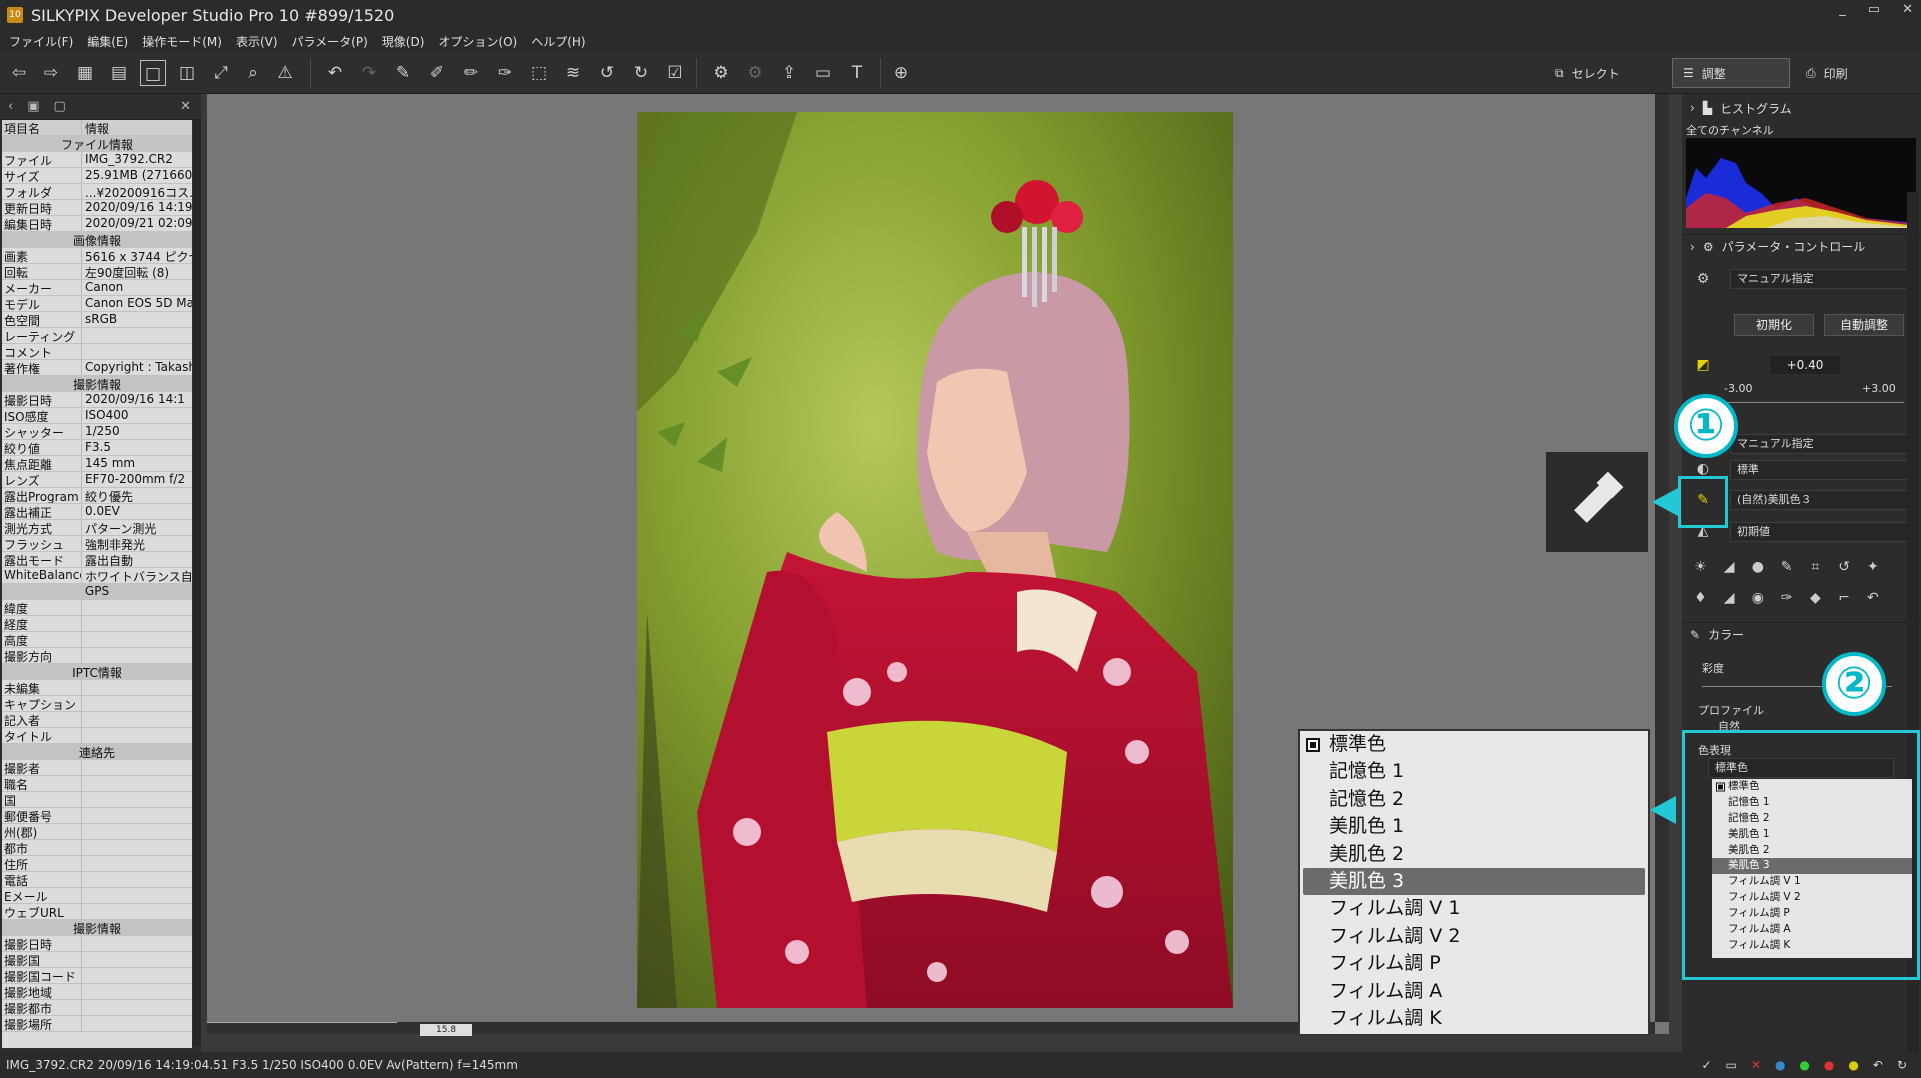 The height and width of the screenshot is (1078, 1921). What do you see at coordinates (477, 41) in the screenshot?
I see `menu-option: オプション(O)` at bounding box center [477, 41].